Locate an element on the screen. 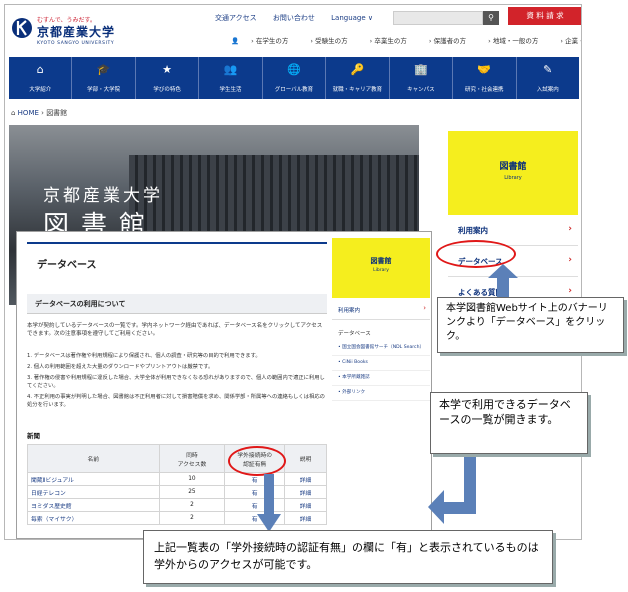 Image resolution: width=628 pixels, height=592 pixels. usage-heading: データベースの利用について is located at coordinates (177, 304).